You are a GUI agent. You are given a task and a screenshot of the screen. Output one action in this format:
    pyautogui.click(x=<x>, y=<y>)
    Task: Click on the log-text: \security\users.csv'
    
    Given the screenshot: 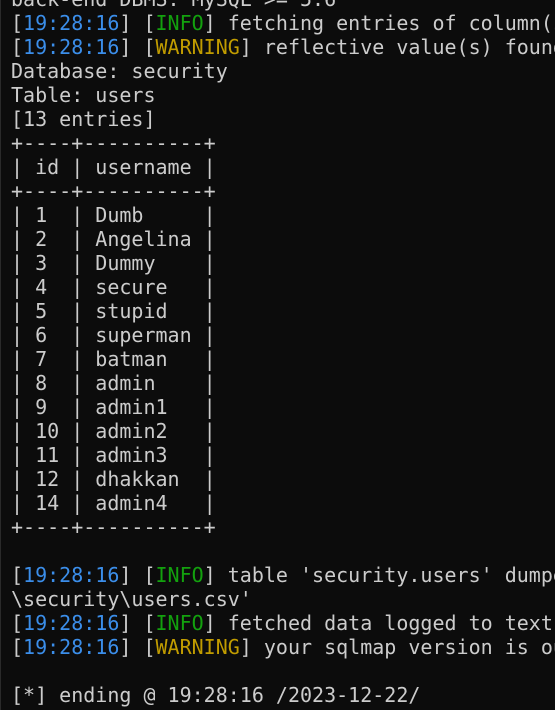 What is the action you would take?
    pyautogui.click(x=131, y=599)
    